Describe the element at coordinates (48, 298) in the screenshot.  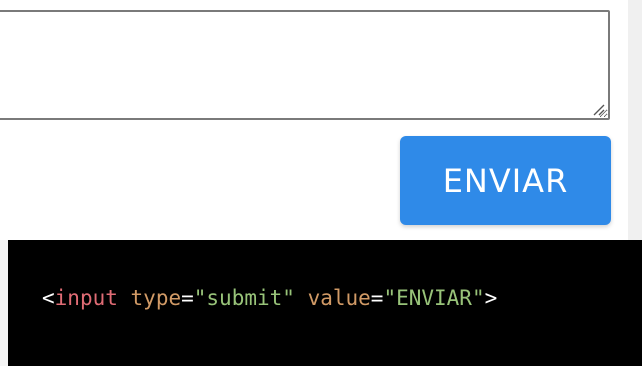
I see `code-open-bracket: <` at that location.